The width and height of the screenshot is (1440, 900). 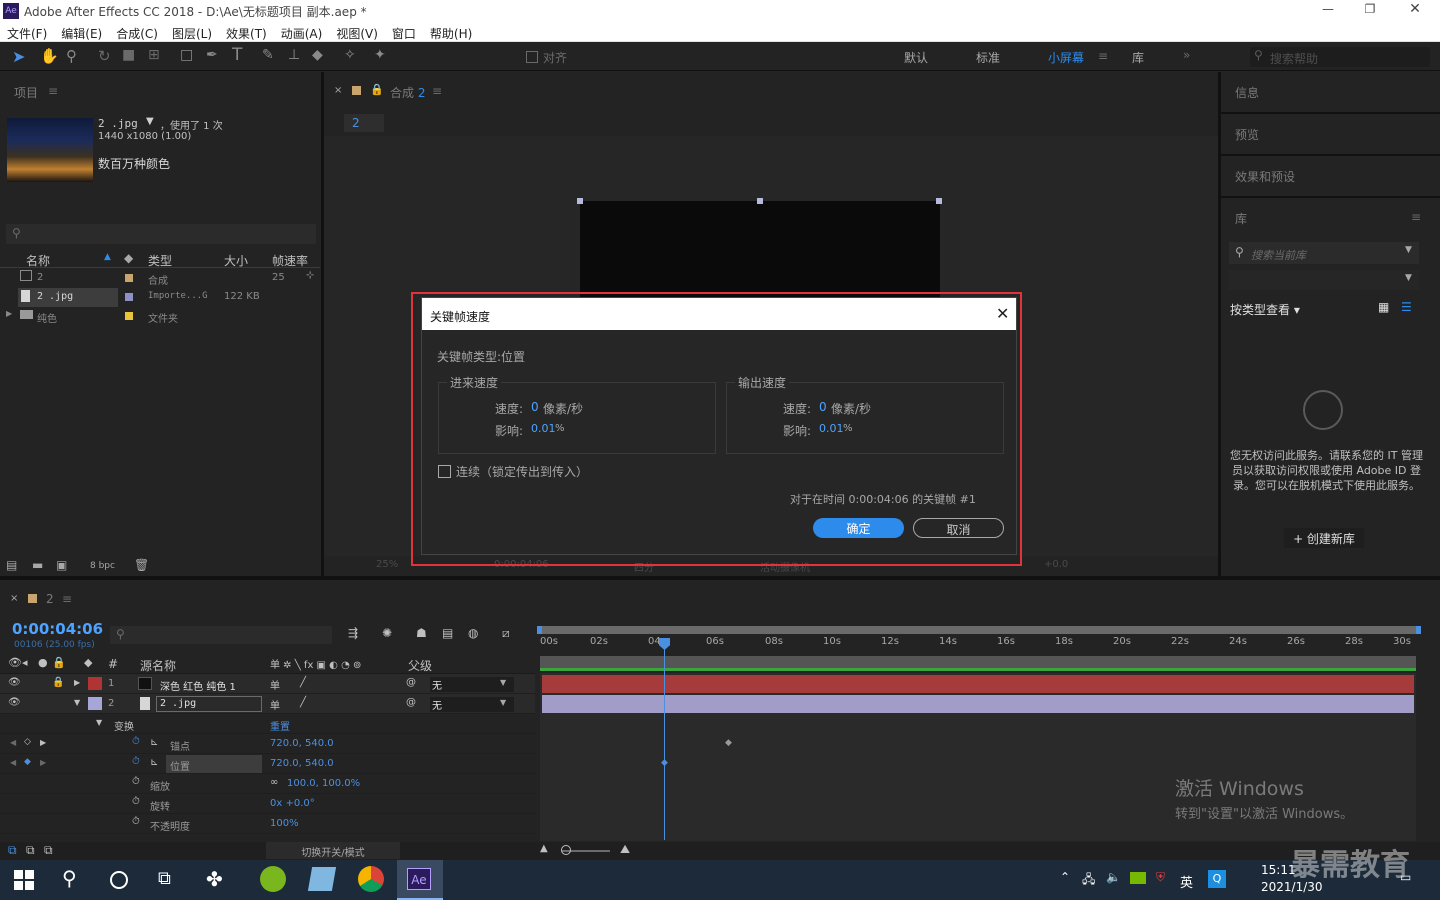 I want to click on new-folder-icon: ▬, so click(x=37, y=565).